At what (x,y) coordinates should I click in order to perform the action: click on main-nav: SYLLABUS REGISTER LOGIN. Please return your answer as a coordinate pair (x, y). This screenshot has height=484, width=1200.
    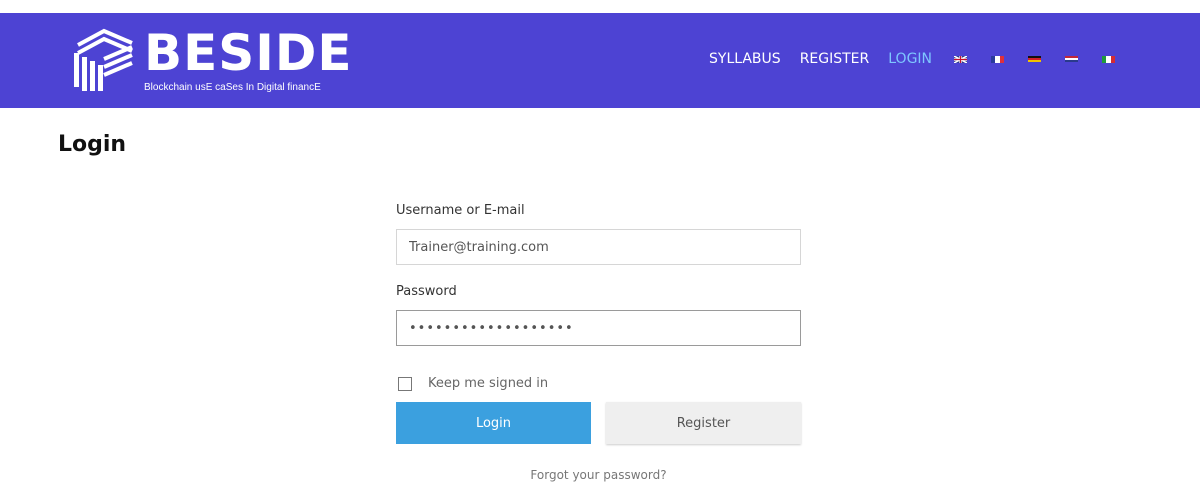
    Looking at the image, I should click on (924, 59).